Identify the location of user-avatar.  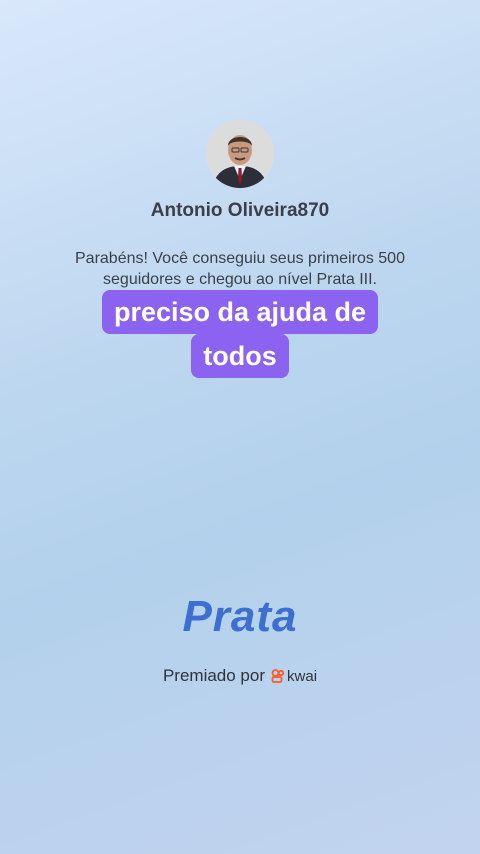
(240, 154).